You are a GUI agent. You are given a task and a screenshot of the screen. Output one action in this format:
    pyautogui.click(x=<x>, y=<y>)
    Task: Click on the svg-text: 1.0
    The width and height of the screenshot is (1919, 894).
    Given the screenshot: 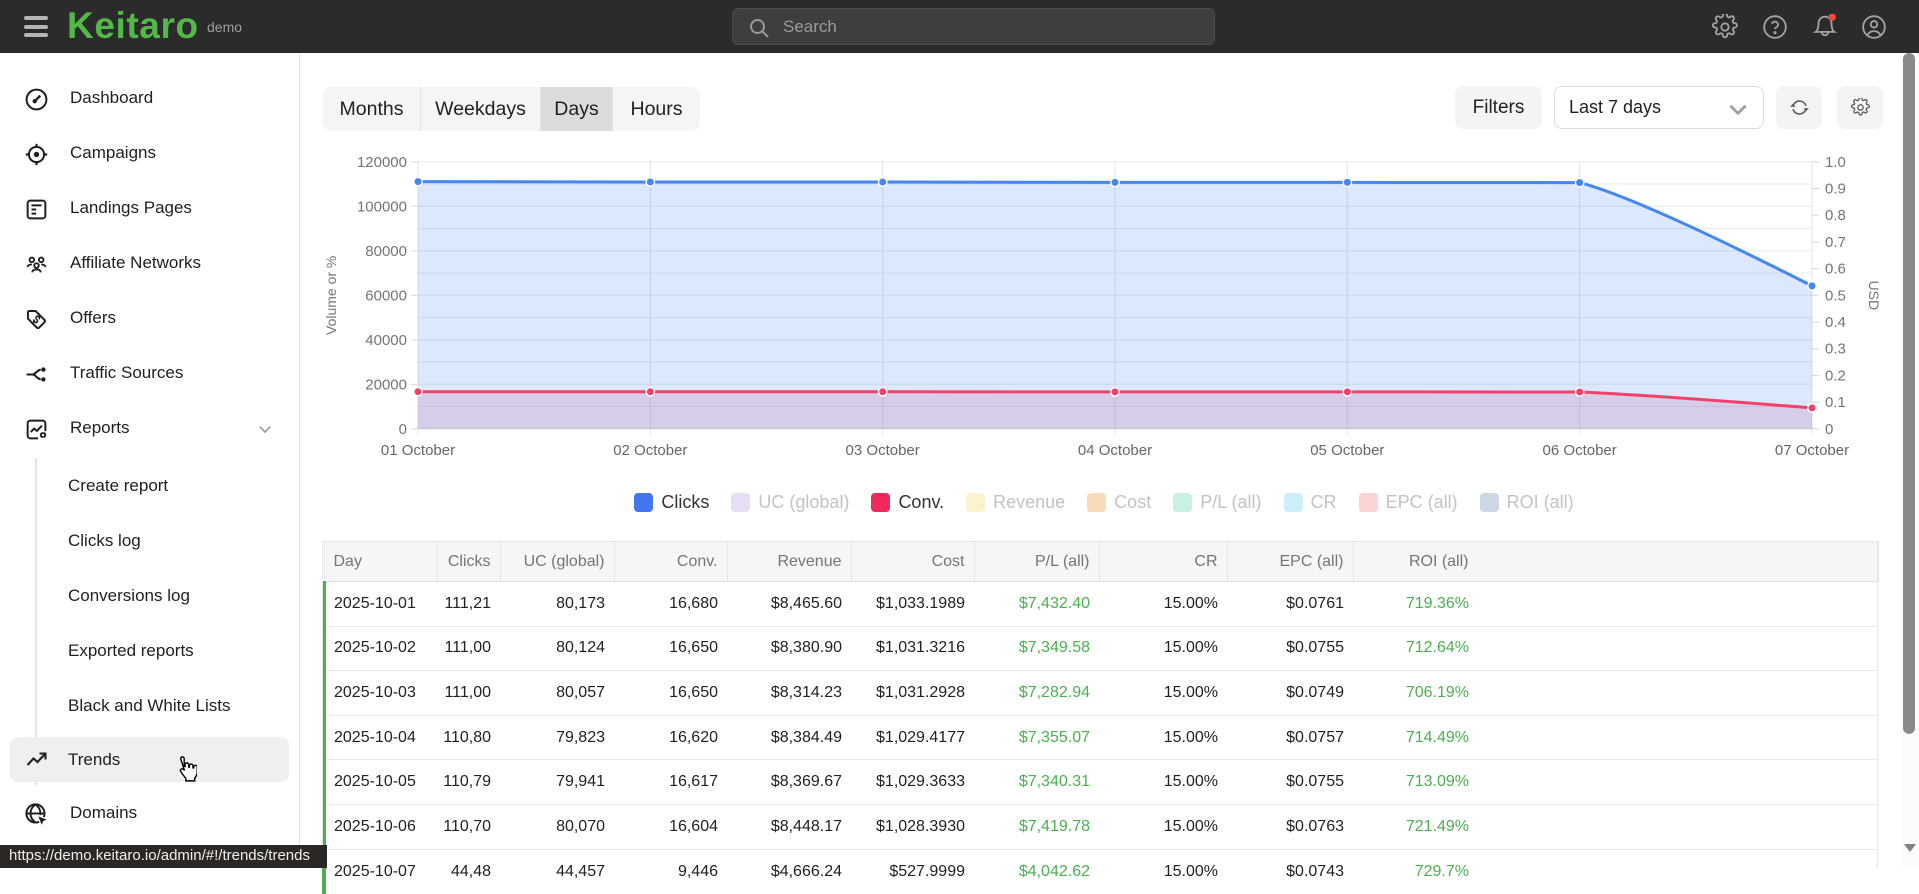 What is the action you would take?
    pyautogui.click(x=1835, y=162)
    